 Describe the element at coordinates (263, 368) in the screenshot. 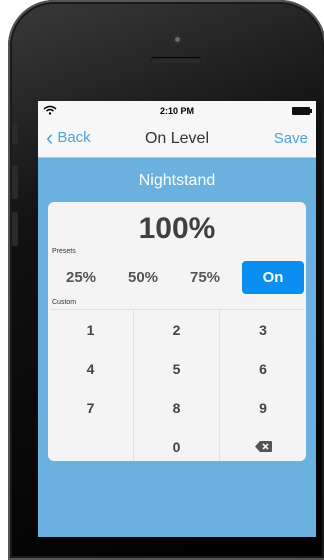

I see `key-6: 6` at that location.